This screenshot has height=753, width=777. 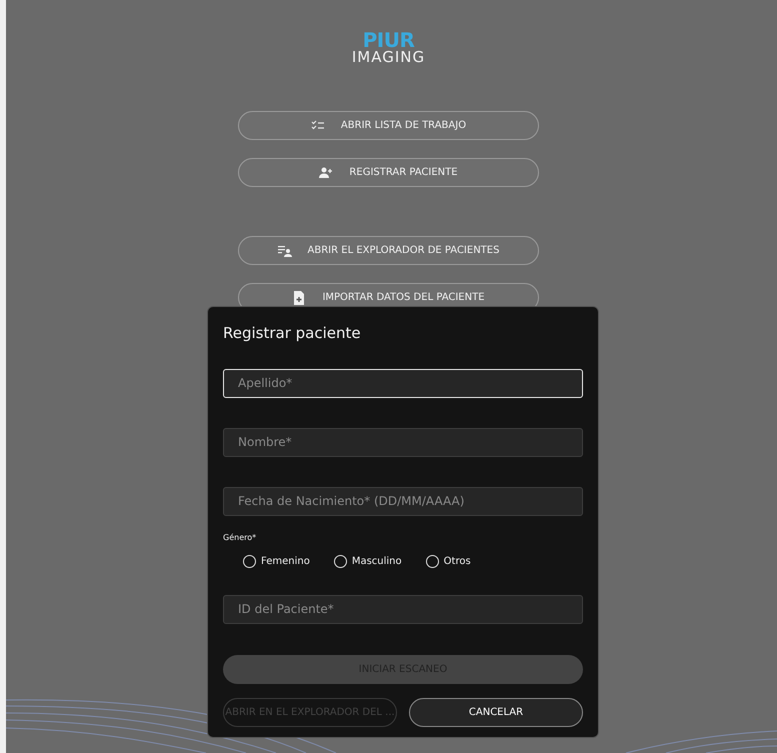 I want to click on text-field: Nombre*, so click(x=403, y=442).